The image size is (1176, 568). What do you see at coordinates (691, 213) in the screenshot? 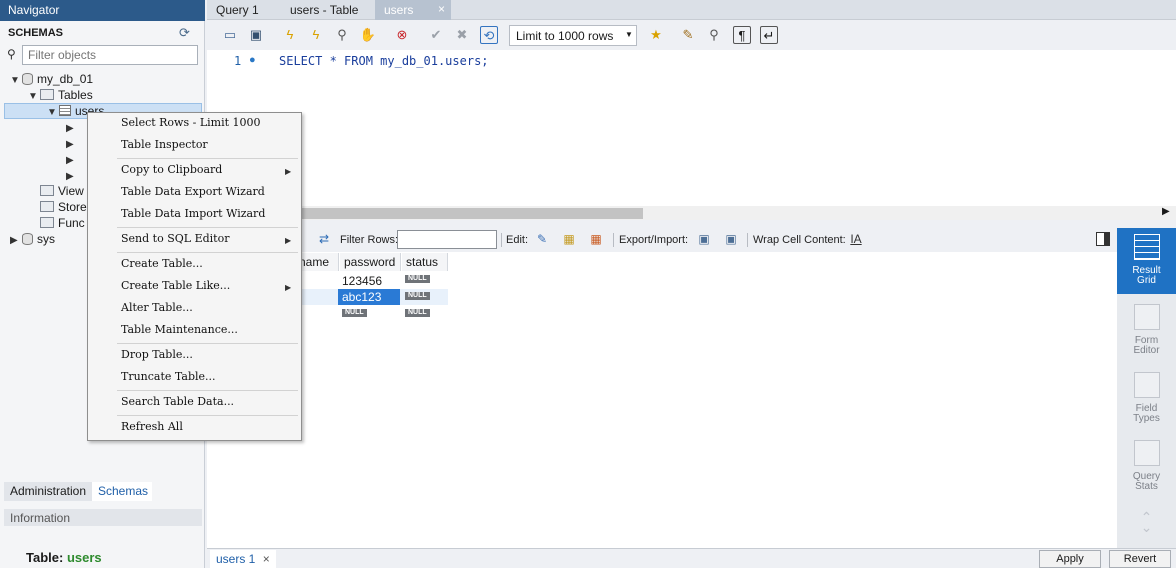
I see `horizontal-scrollbar: ▶` at bounding box center [691, 213].